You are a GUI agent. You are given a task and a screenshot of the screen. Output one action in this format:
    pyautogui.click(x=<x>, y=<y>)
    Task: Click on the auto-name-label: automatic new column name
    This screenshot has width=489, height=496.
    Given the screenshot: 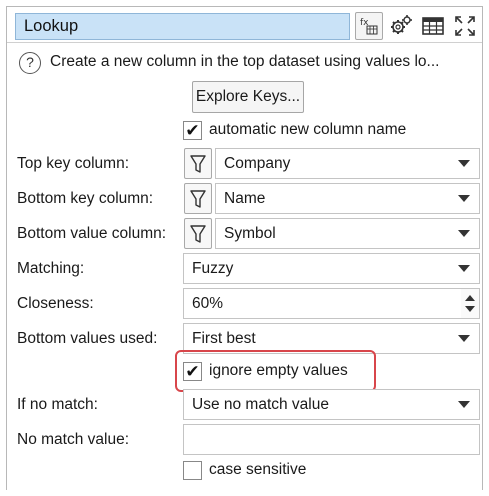 What is the action you would take?
    pyautogui.click(x=308, y=129)
    